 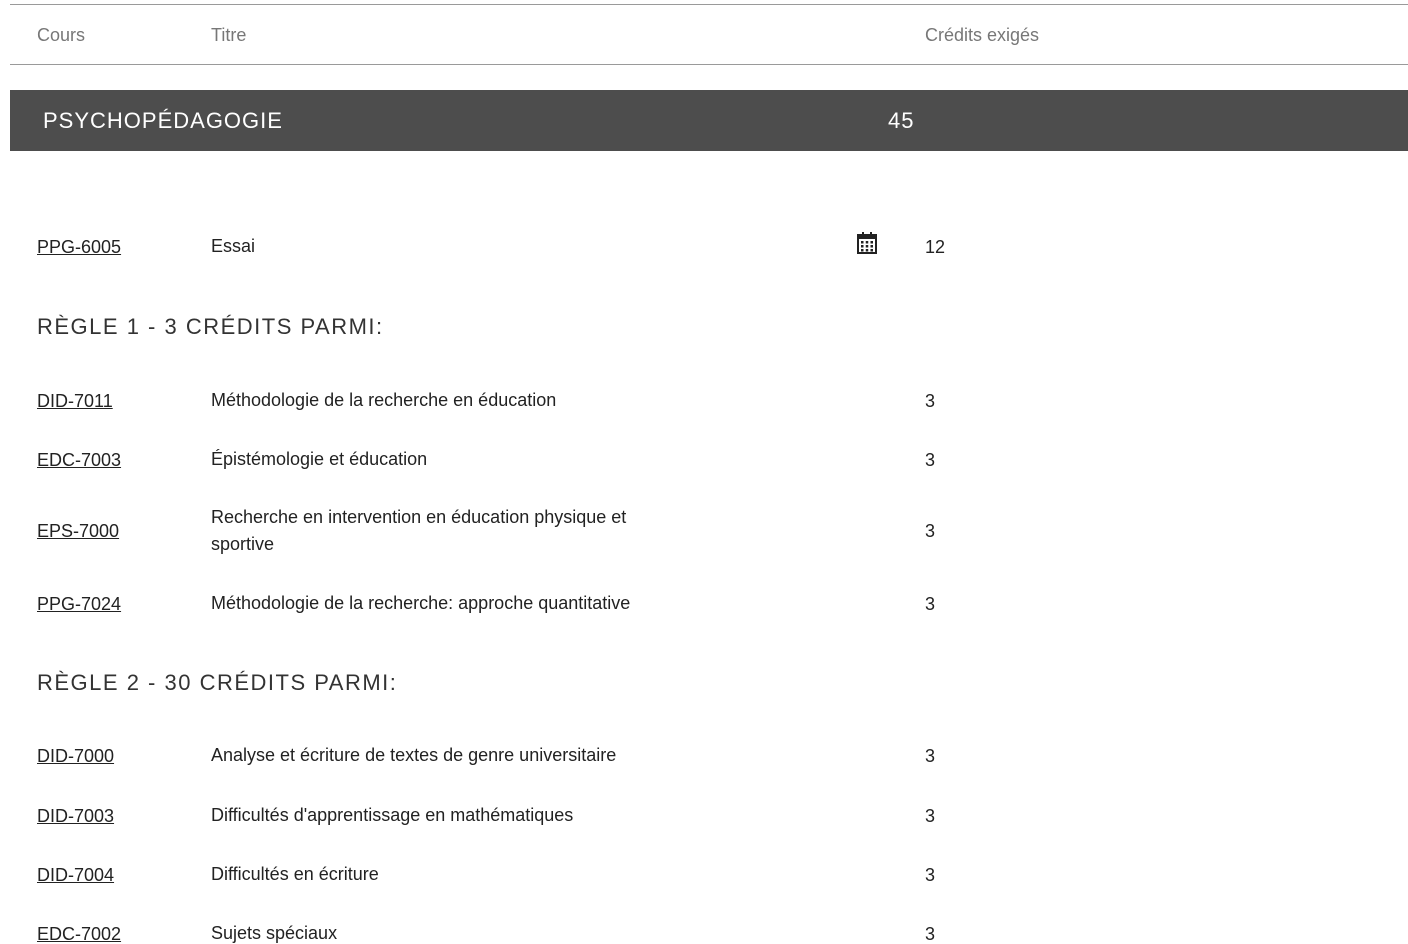 What do you see at coordinates (75, 875) in the screenshot?
I see `course-code-link: DID-7004` at bounding box center [75, 875].